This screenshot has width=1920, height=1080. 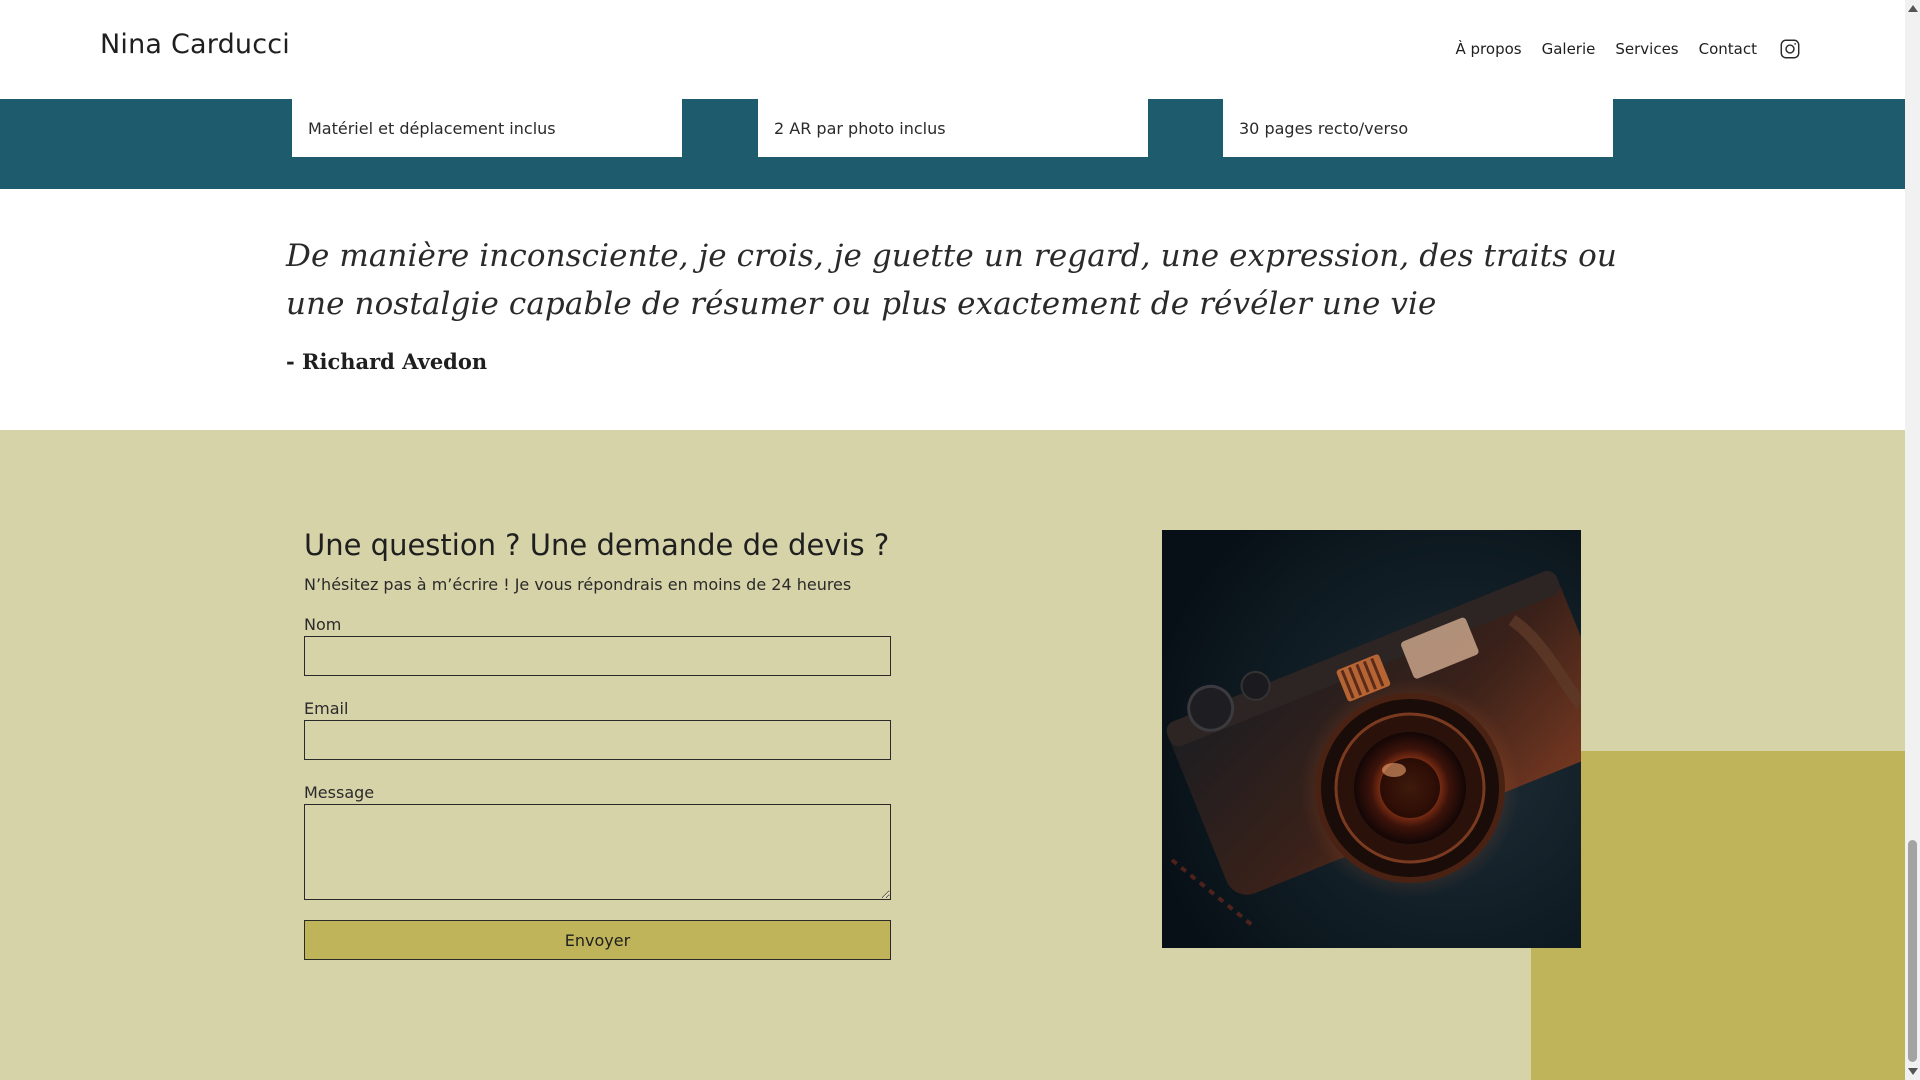 I want to click on main-nav: À propos Galerie Services Contact, so click(x=1629, y=49).